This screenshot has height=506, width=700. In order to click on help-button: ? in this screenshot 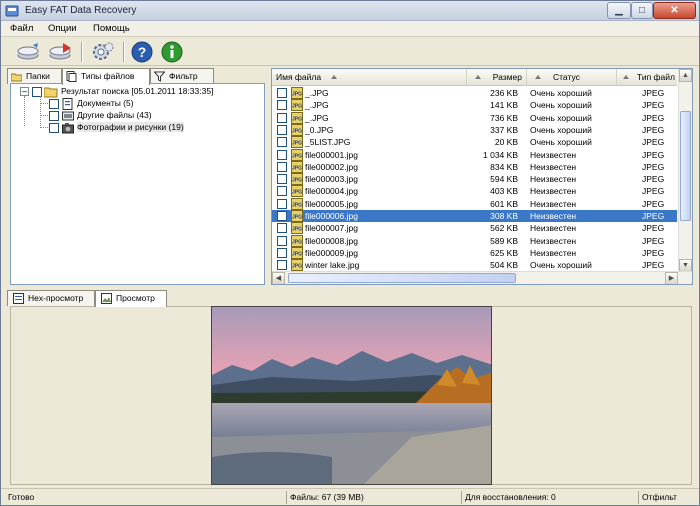, I will do `click(142, 52)`.